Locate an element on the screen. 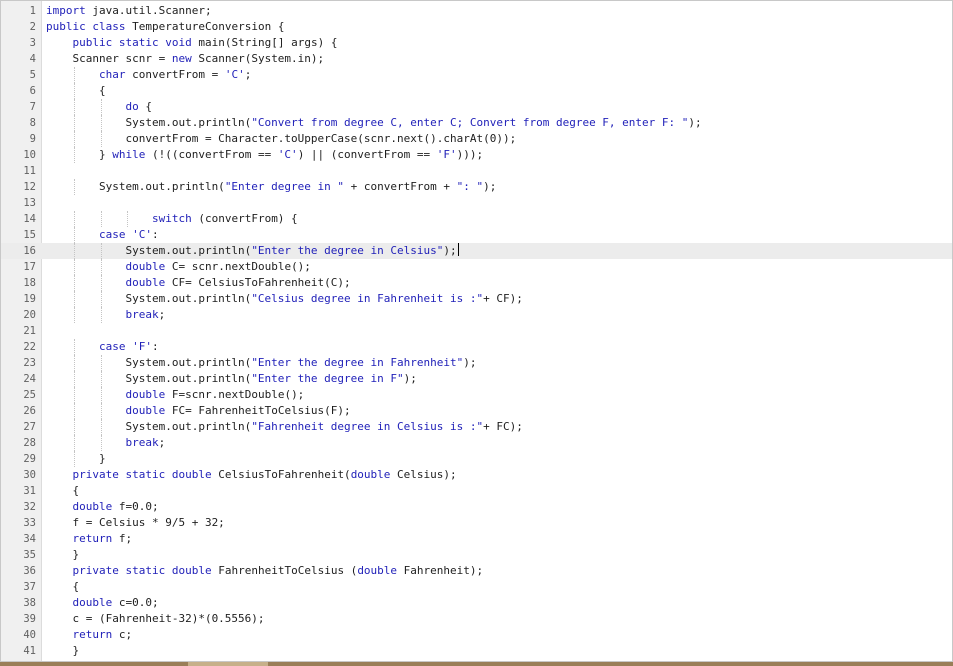 This screenshot has width=953, height=666. code-line: 37 { is located at coordinates (476, 587).